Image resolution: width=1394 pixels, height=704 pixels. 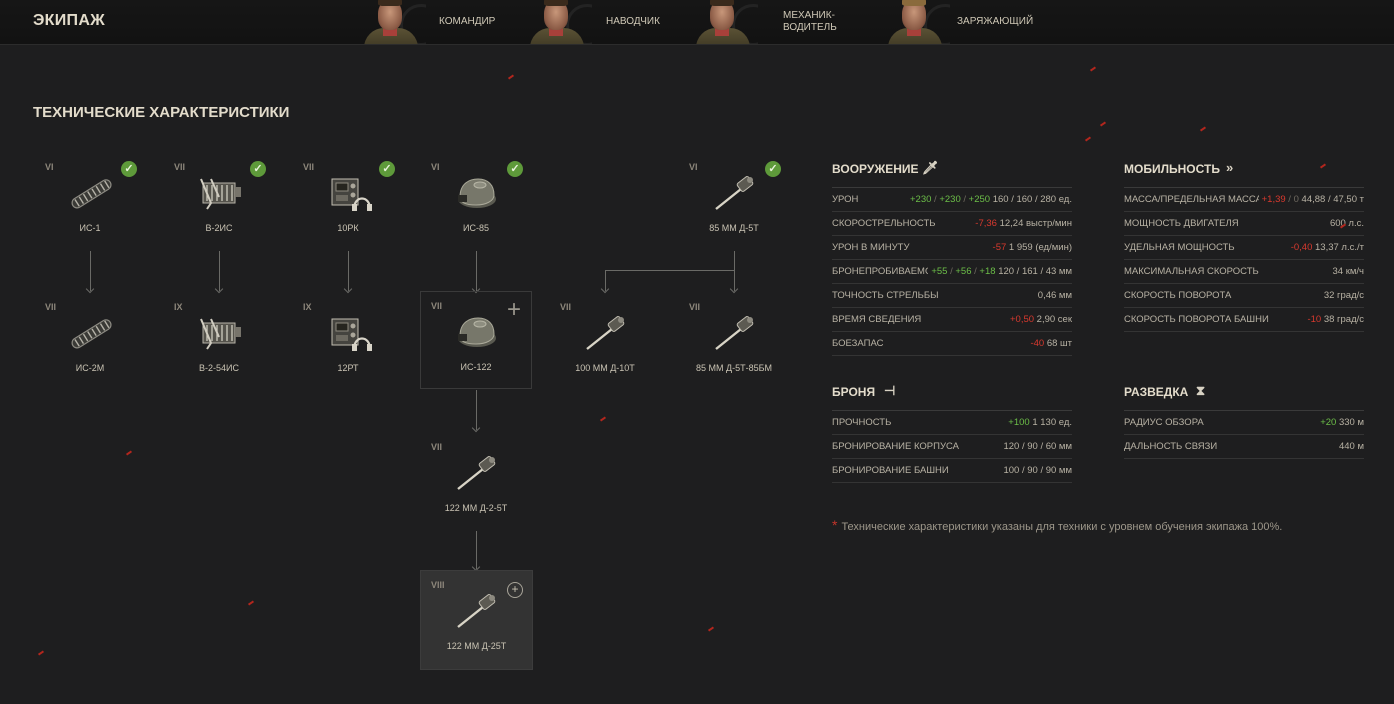 What do you see at coordinates (723, 22) in the screenshot?
I see `driver-portrait` at bounding box center [723, 22].